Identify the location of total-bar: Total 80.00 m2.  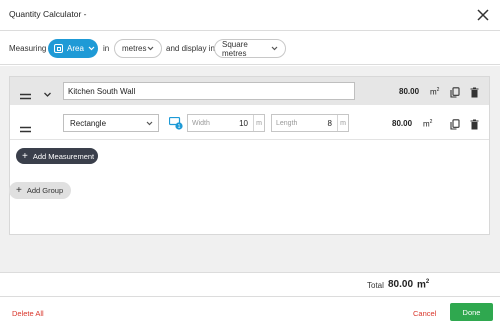
(250, 284).